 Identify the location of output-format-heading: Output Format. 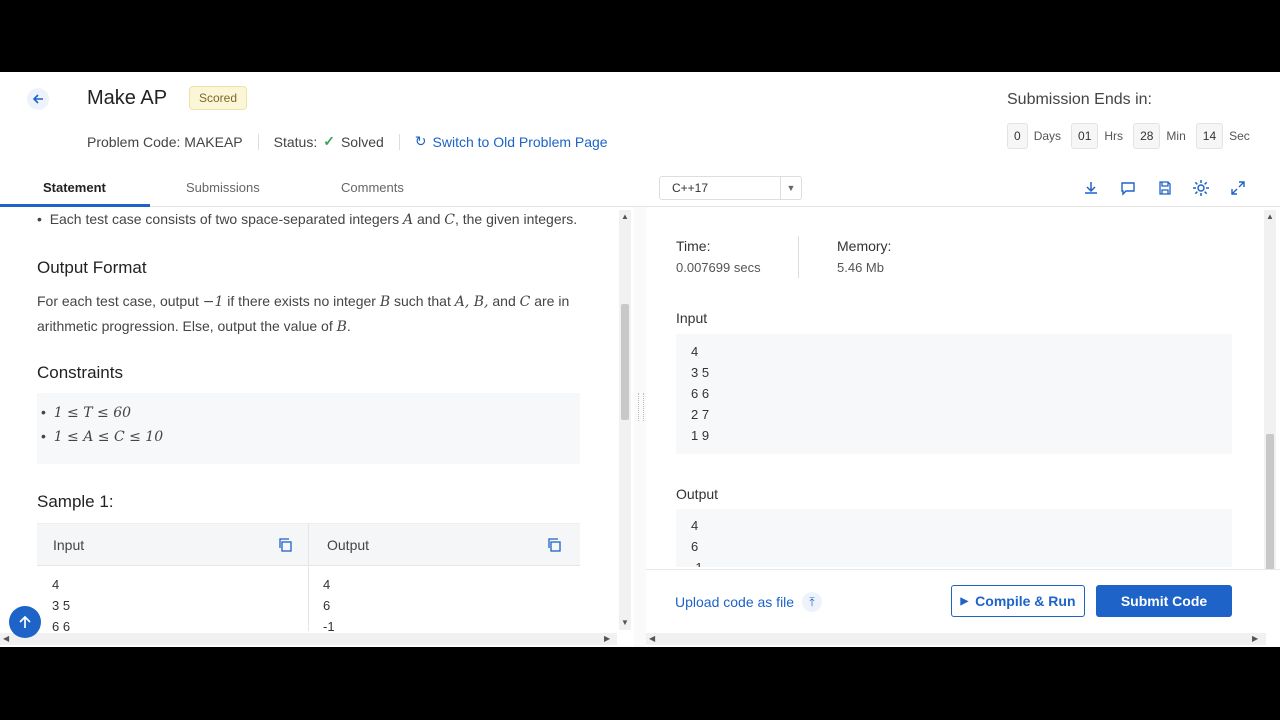
(92, 267).